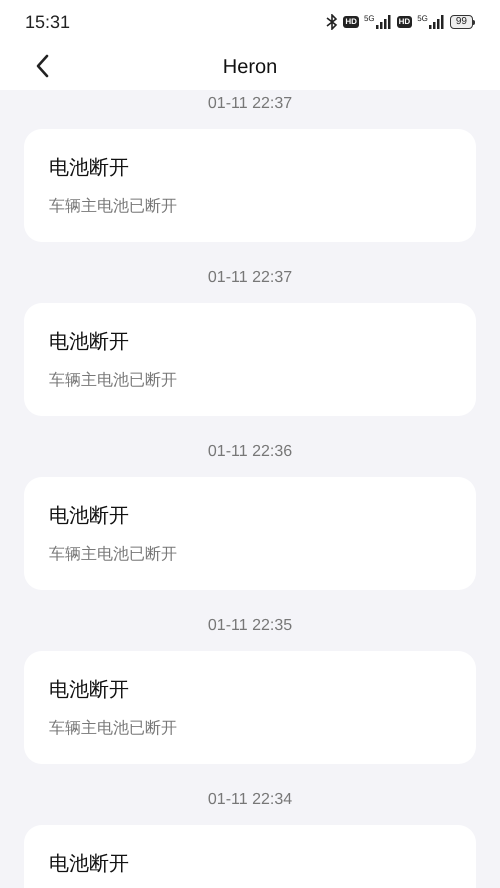  I want to click on message-timestamp: 01-11 22:34, so click(250, 800).